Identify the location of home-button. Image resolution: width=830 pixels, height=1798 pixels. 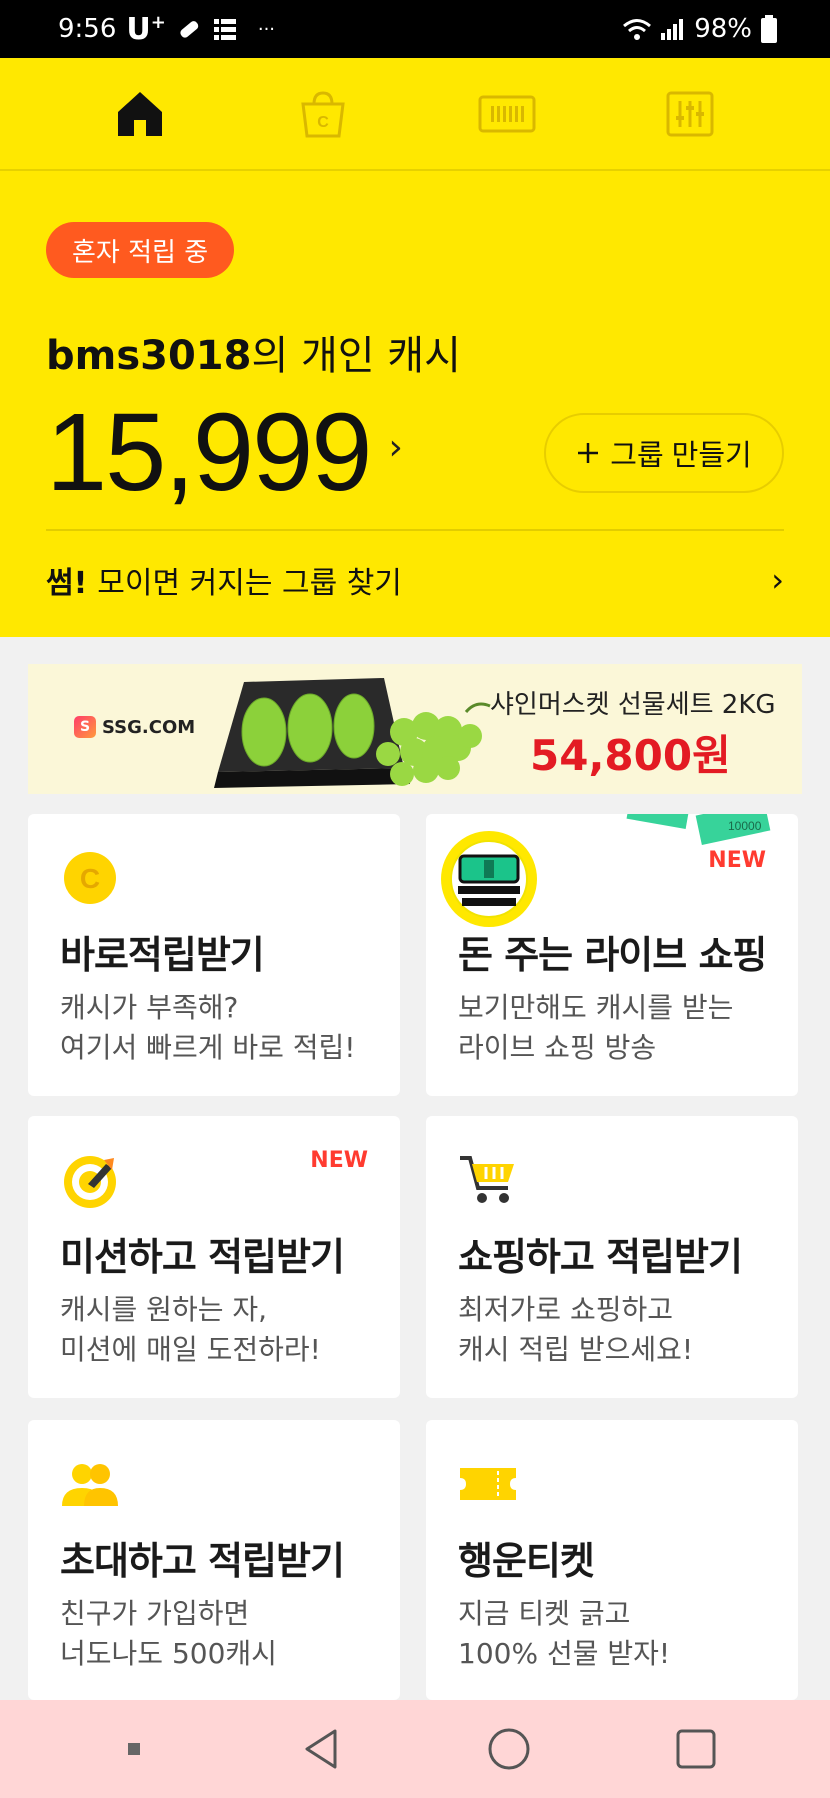
(509, 1749).